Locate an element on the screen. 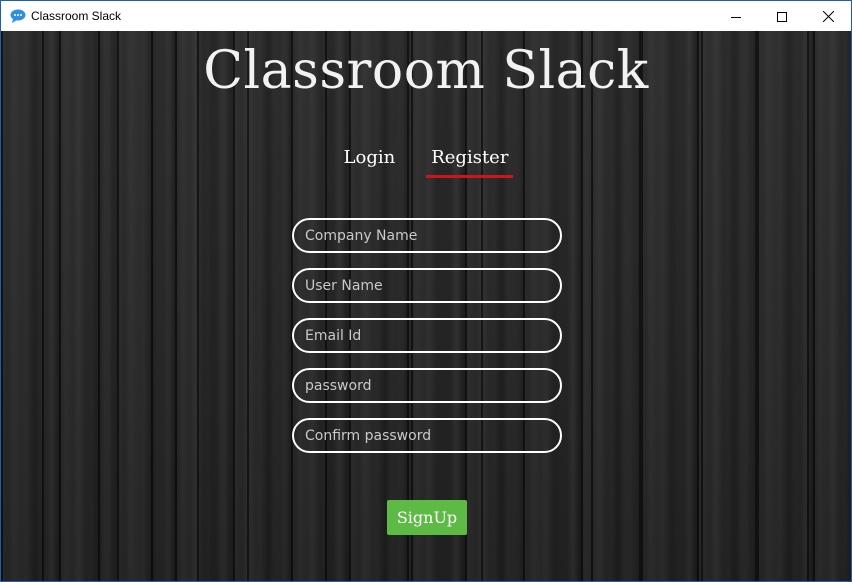 This screenshot has width=852, height=582. window-title: Classroom Slack is located at coordinates (76, 16).